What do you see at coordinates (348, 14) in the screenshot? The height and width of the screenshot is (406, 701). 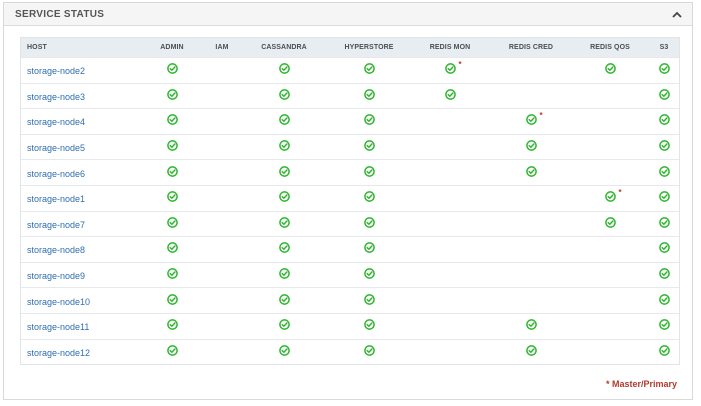 I see `panel-header: SERVICE STATUS` at bounding box center [348, 14].